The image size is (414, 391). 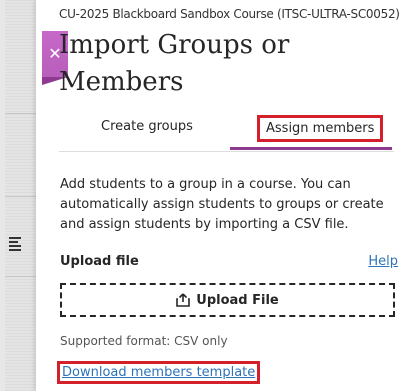 What do you see at coordinates (237, 300) in the screenshot?
I see `upload-button-label: Upload File` at bounding box center [237, 300].